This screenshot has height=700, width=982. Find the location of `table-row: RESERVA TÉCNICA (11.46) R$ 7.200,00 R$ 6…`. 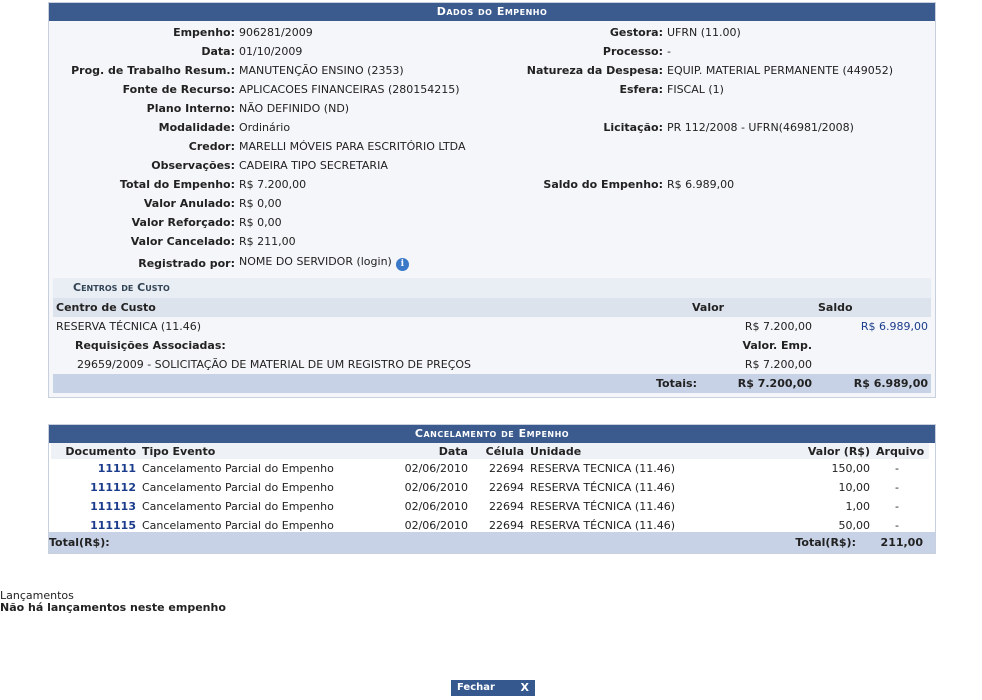

table-row: RESERVA TÉCNICA (11.46) R$ 7.200,00 R$ 6… is located at coordinates (492, 326).